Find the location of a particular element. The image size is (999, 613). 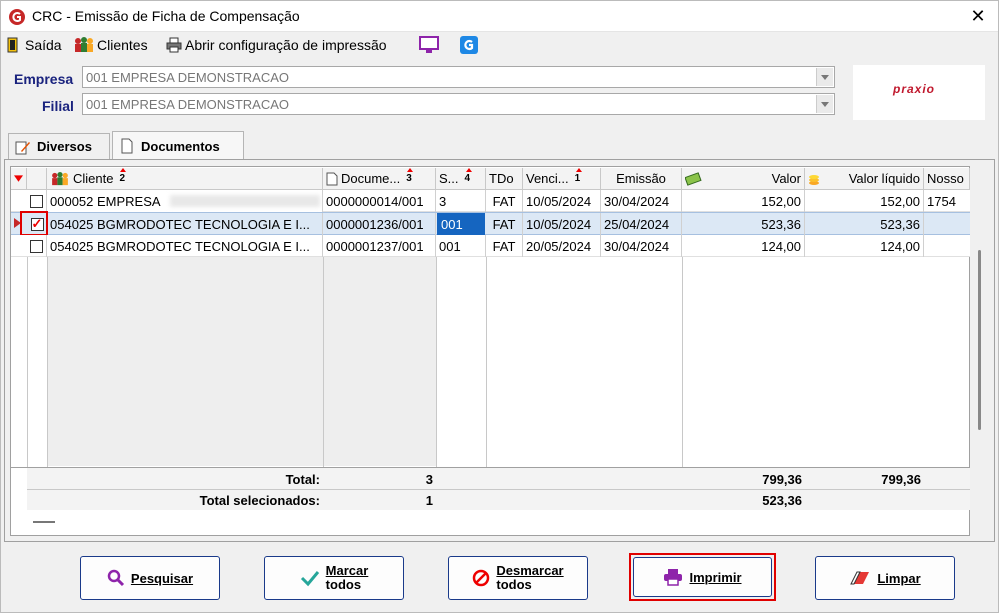

header-emissao-label: Emissão is located at coordinates (641, 178).